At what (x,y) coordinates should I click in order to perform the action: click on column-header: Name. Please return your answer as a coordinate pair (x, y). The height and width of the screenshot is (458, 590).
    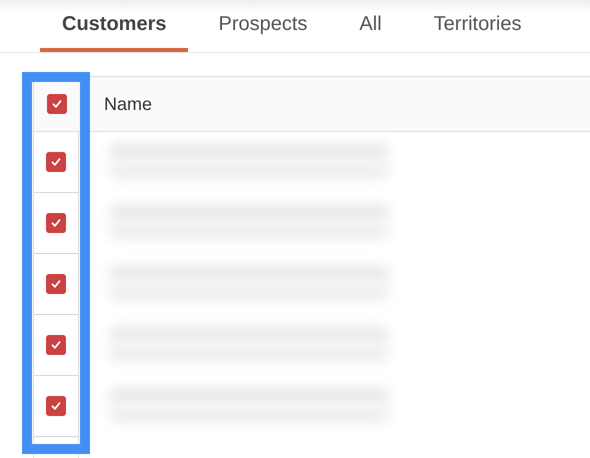
    Looking at the image, I should click on (128, 104).